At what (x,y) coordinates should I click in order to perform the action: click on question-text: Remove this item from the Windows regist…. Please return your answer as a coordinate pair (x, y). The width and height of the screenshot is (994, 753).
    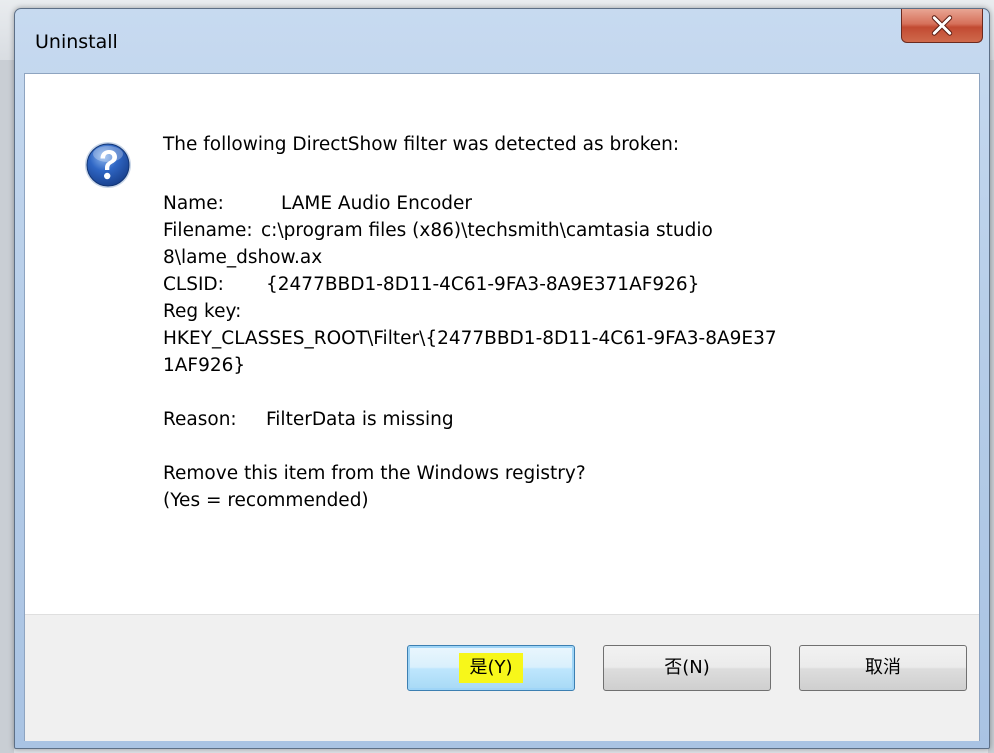
    Looking at the image, I should click on (374, 473).